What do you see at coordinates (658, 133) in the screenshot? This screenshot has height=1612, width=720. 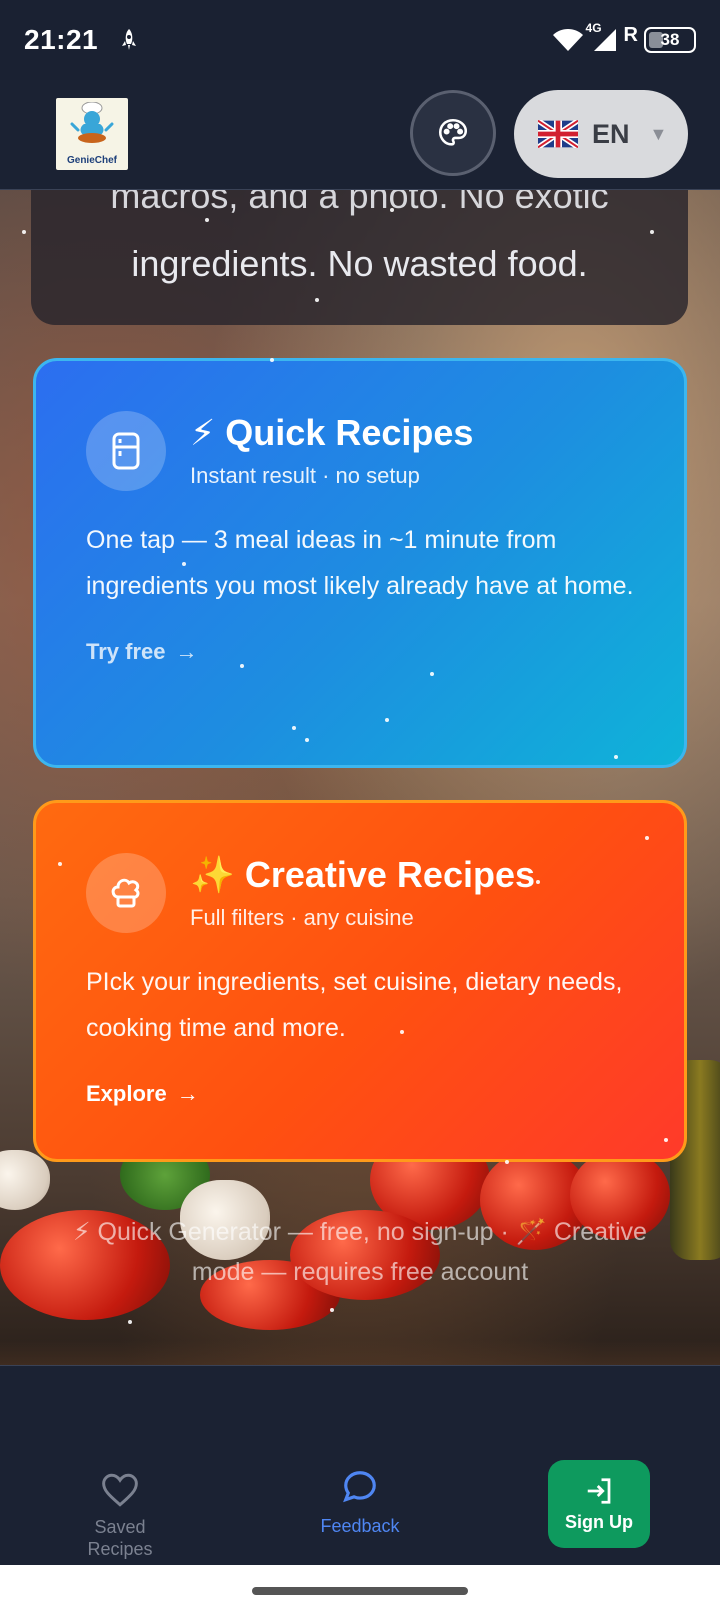 I see `chevron-down-icon: ▼` at bounding box center [658, 133].